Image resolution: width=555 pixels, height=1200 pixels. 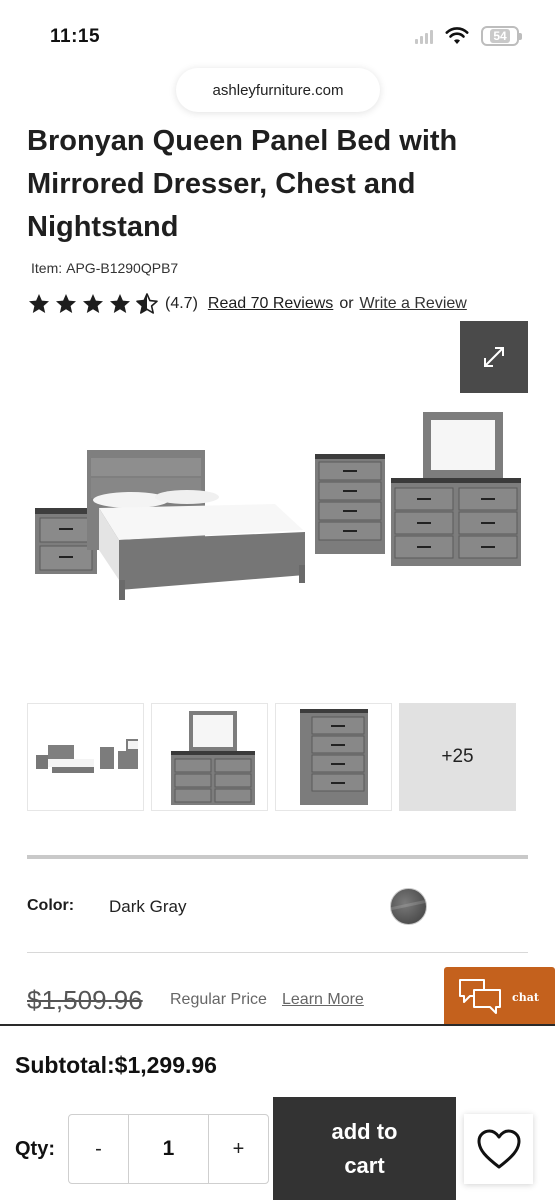 I want to click on thumbnail-more: +25, so click(x=457, y=757).